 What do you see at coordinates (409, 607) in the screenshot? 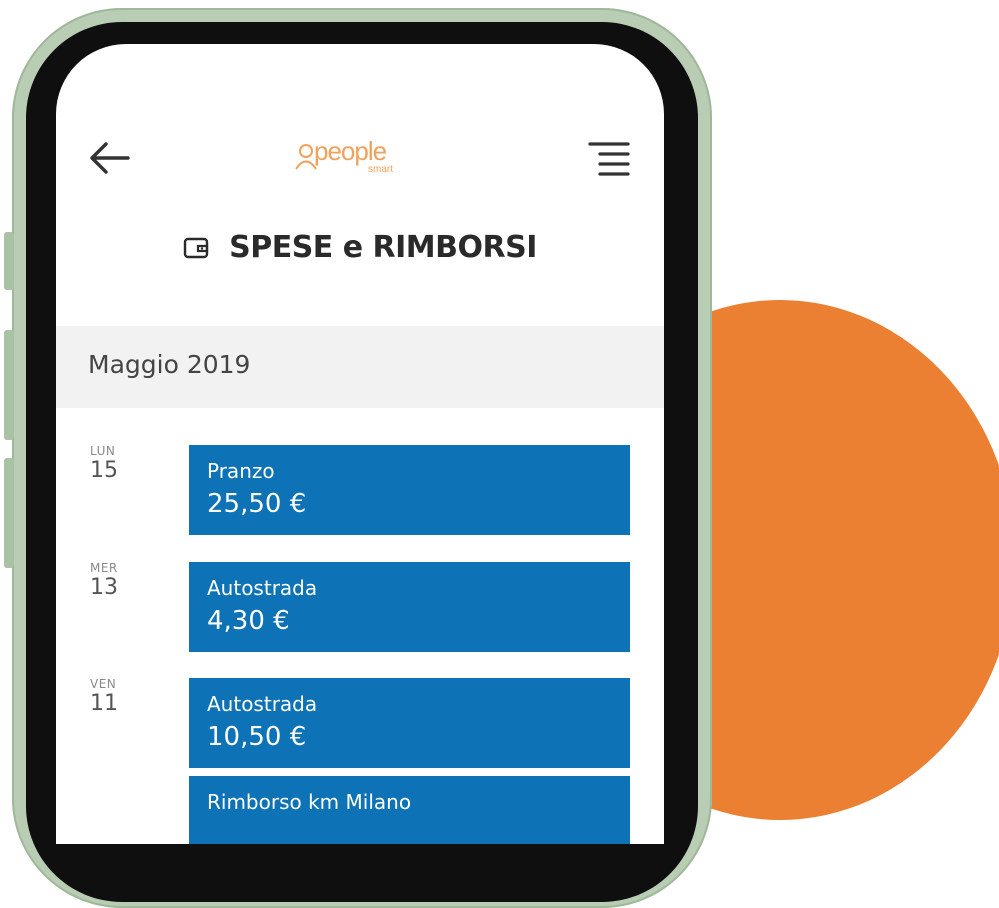
I see `expense-card: Autostrada 4,30 €` at bounding box center [409, 607].